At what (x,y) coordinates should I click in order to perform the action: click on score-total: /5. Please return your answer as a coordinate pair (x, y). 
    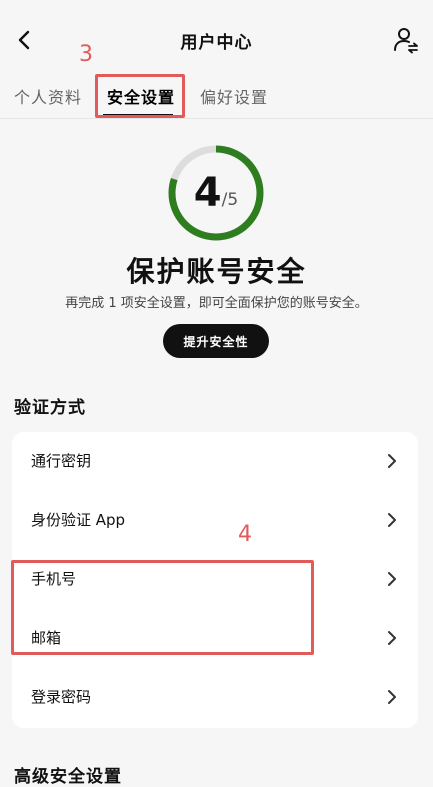
    Looking at the image, I should click on (230, 200).